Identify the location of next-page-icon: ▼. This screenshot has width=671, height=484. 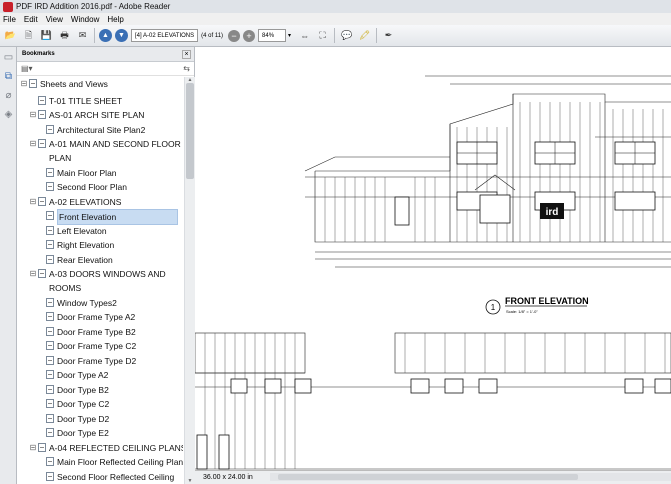
(121, 35).